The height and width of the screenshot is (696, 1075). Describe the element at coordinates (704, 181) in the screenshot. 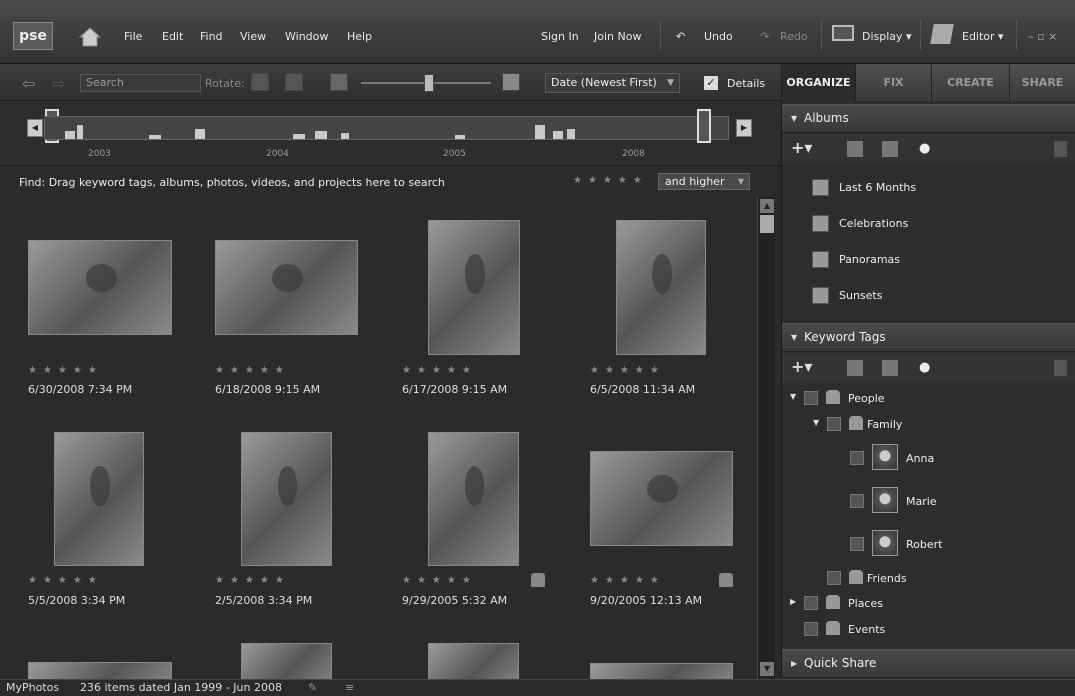

I see `rating-filter-select: and higher ▼` at that location.